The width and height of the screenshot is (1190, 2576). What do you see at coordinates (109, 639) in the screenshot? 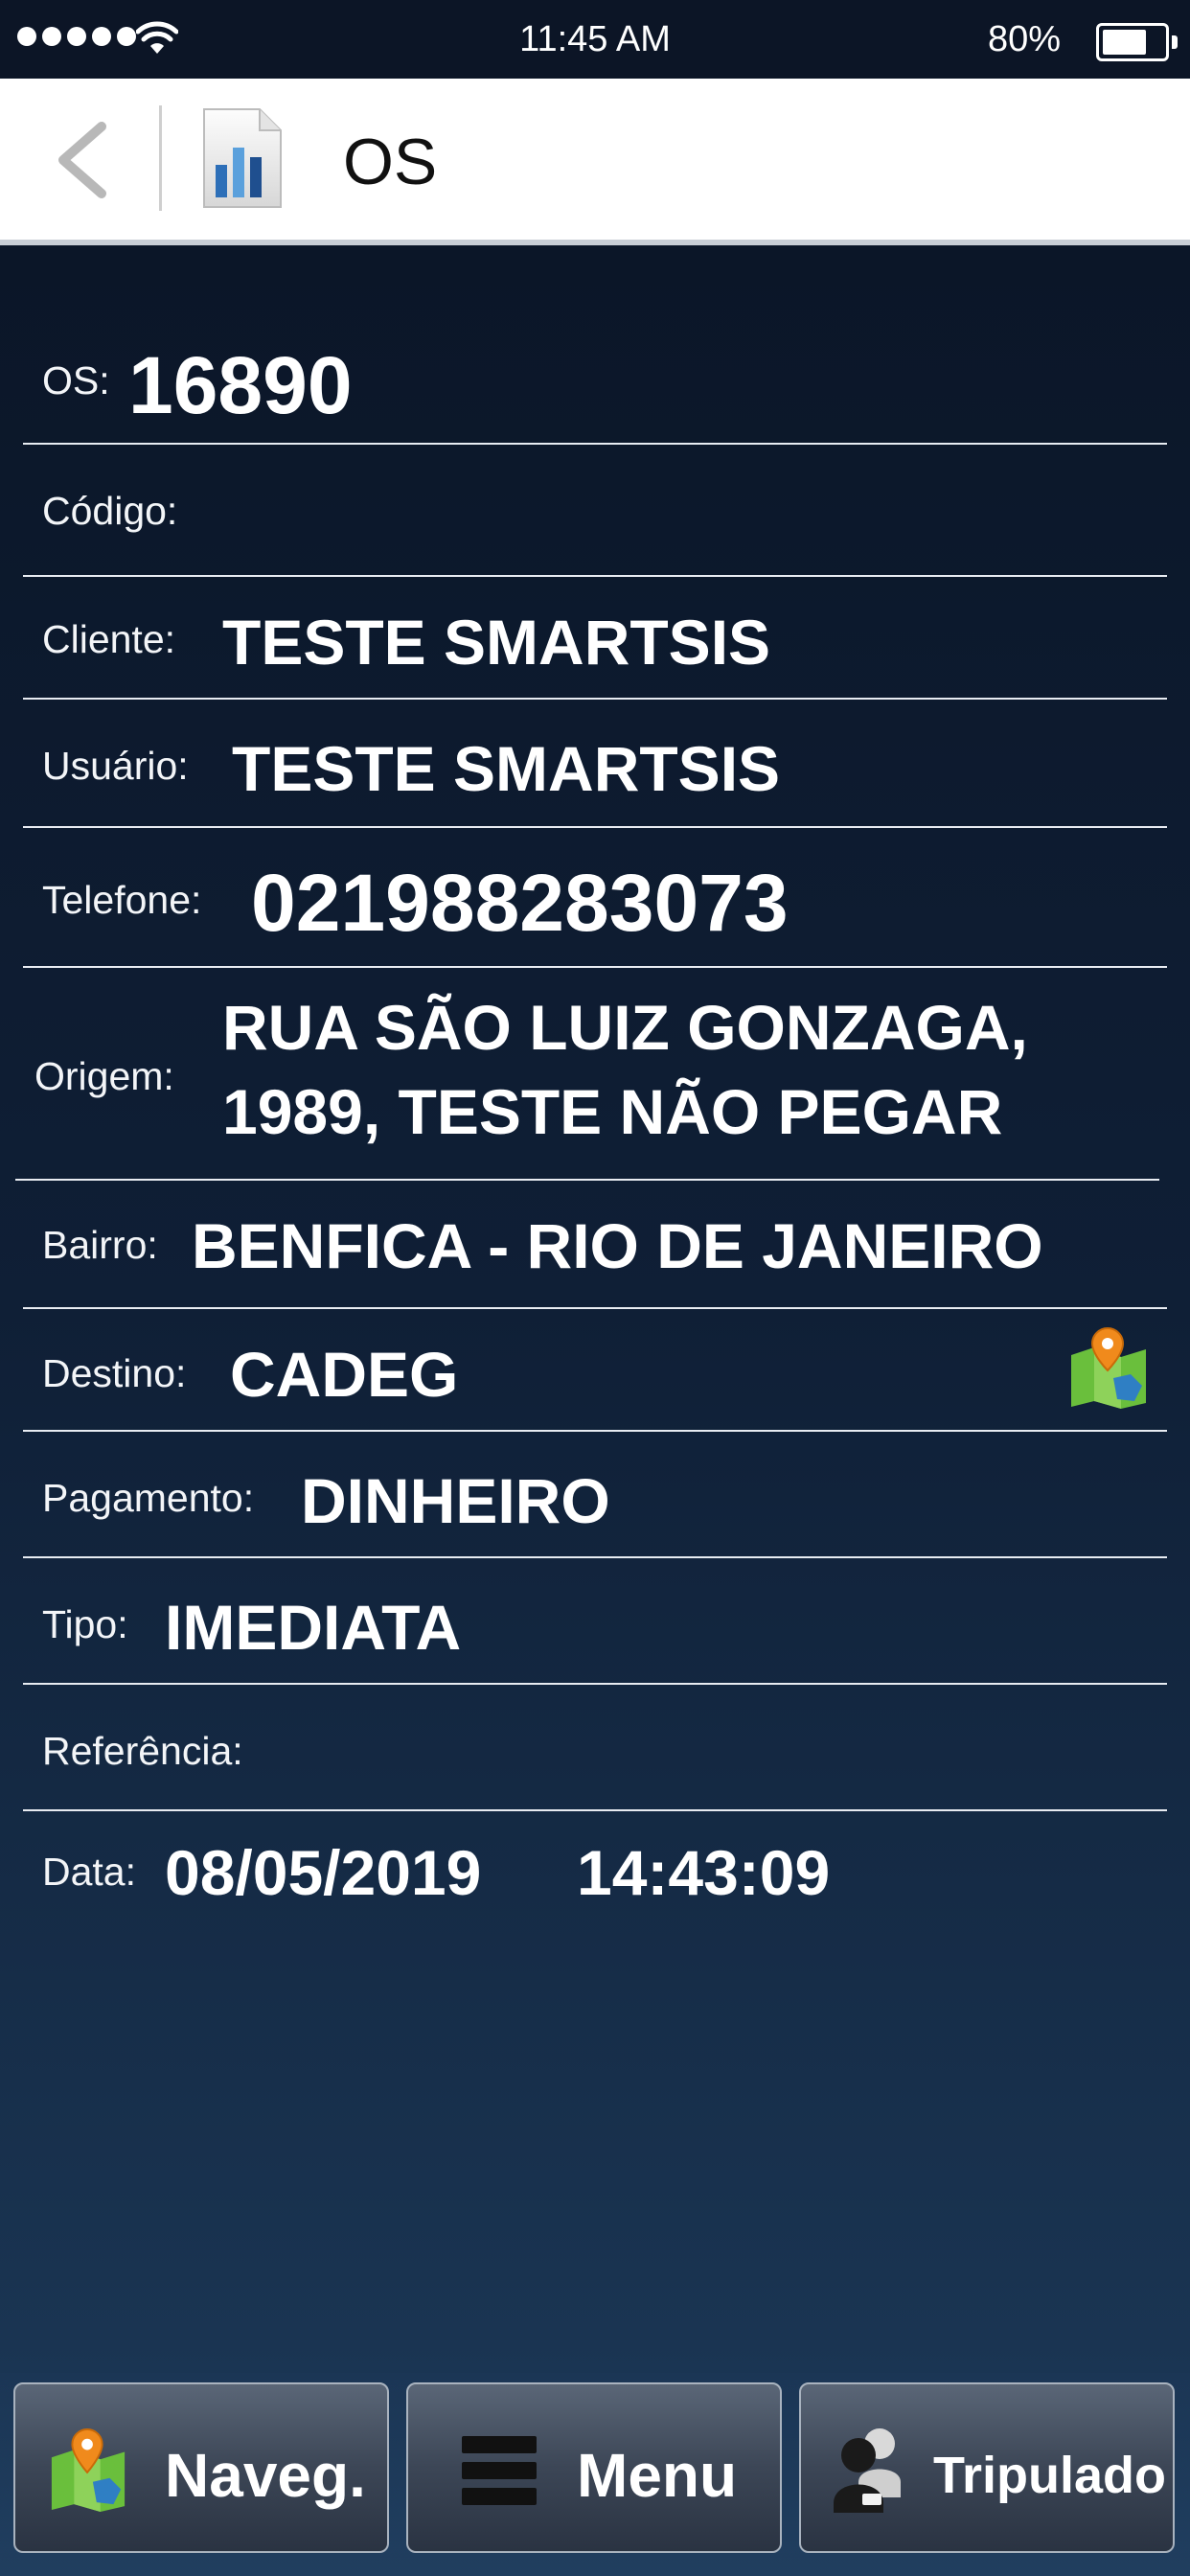
I see `cliente-label: Cliente:` at bounding box center [109, 639].